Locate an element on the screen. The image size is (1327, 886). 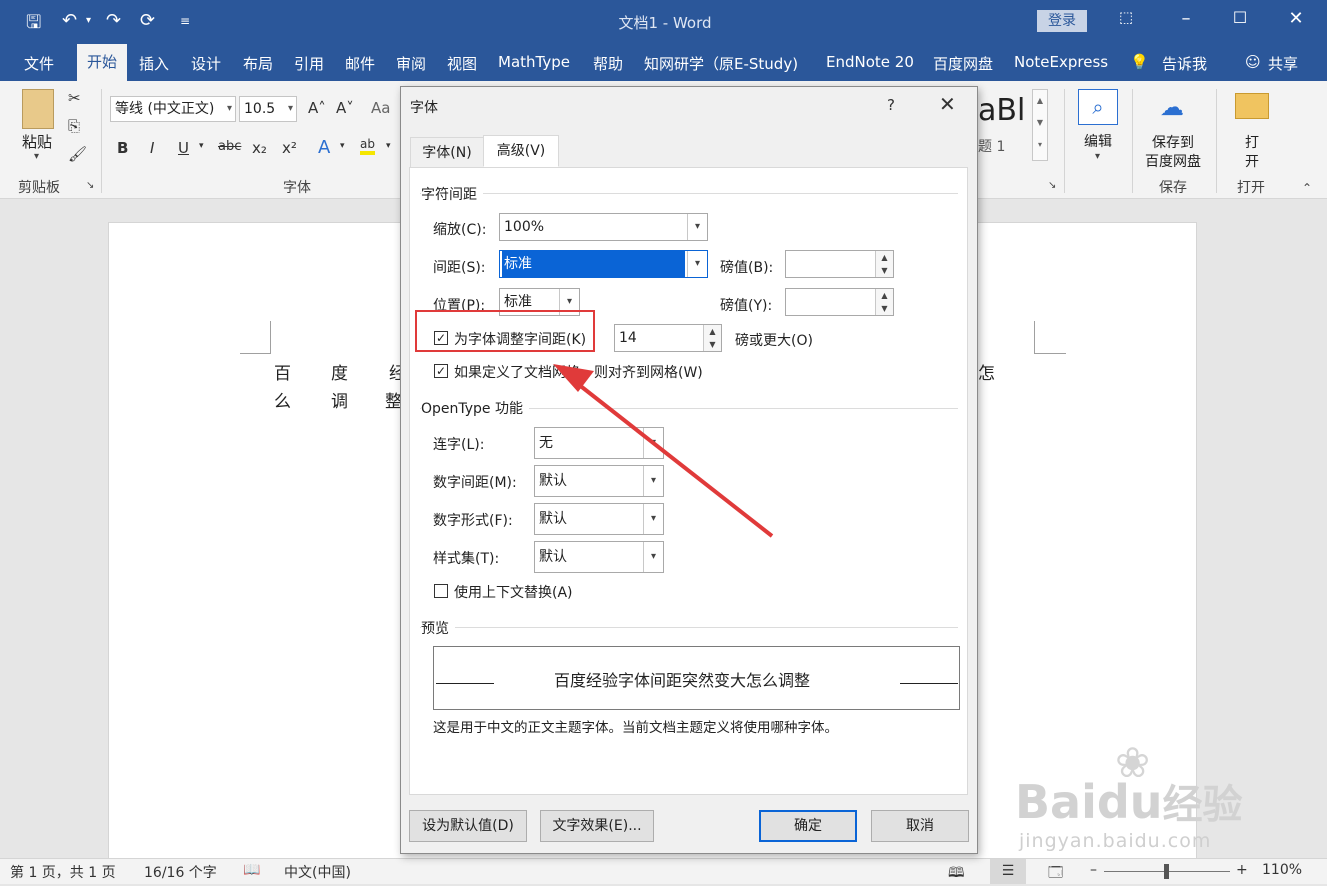
copy-icon: ⎘ is located at coordinates (74, 126).